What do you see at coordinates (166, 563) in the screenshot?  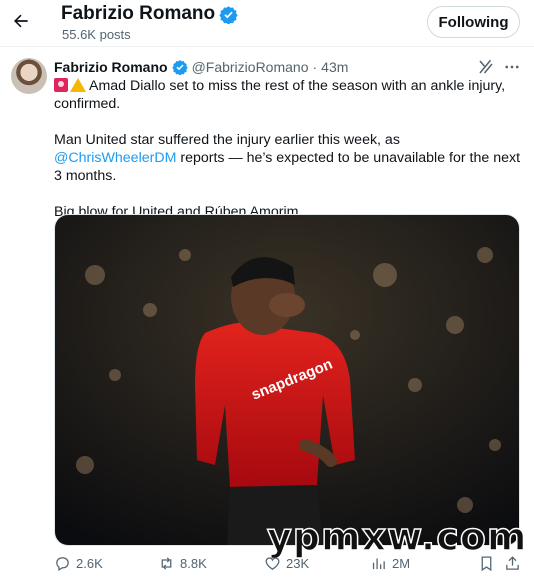 I see `repost-icon` at bounding box center [166, 563].